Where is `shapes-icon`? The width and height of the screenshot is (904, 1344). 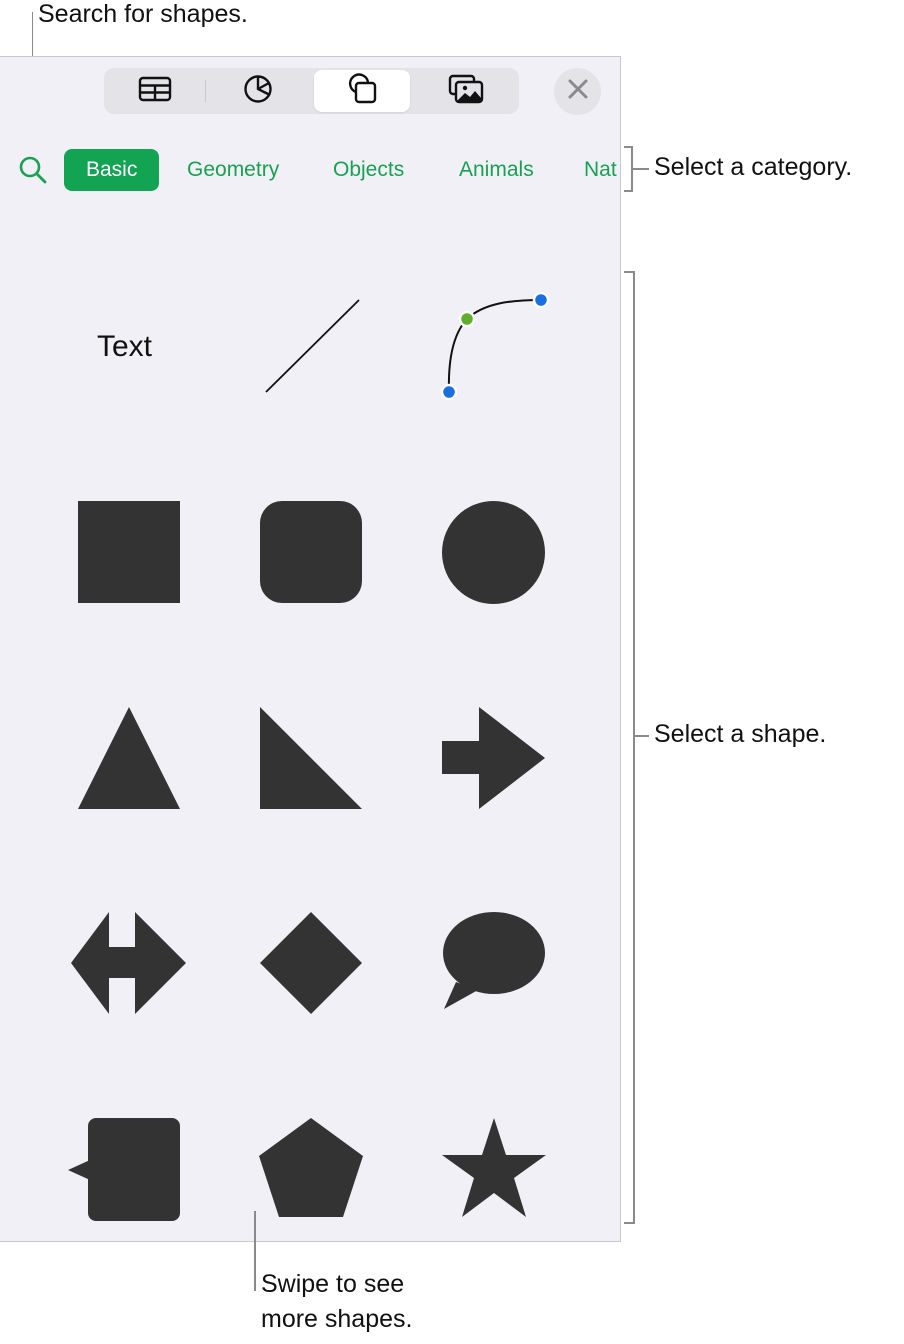 shapes-icon is located at coordinates (362, 91).